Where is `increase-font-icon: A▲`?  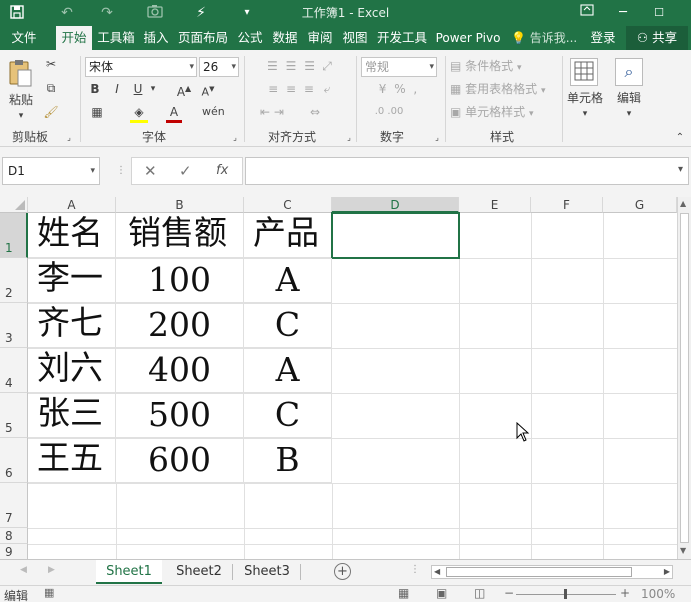 increase-font-icon: A▲ is located at coordinates (184, 90).